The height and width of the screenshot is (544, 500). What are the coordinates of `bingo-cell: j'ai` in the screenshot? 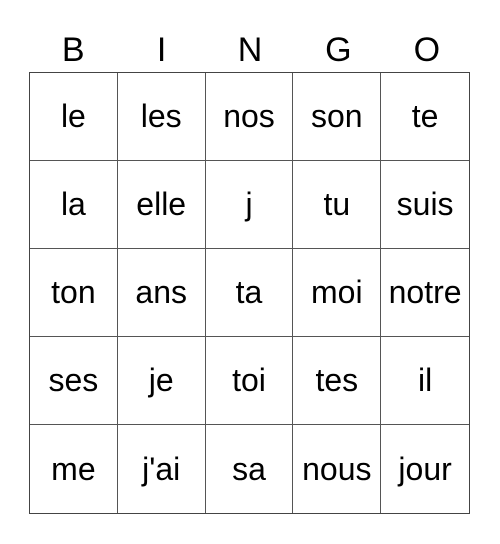 It's located at (162, 469).